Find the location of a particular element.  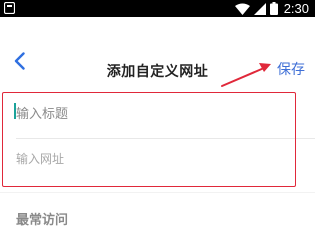

status-time: 2:30 is located at coordinates (296, 8).